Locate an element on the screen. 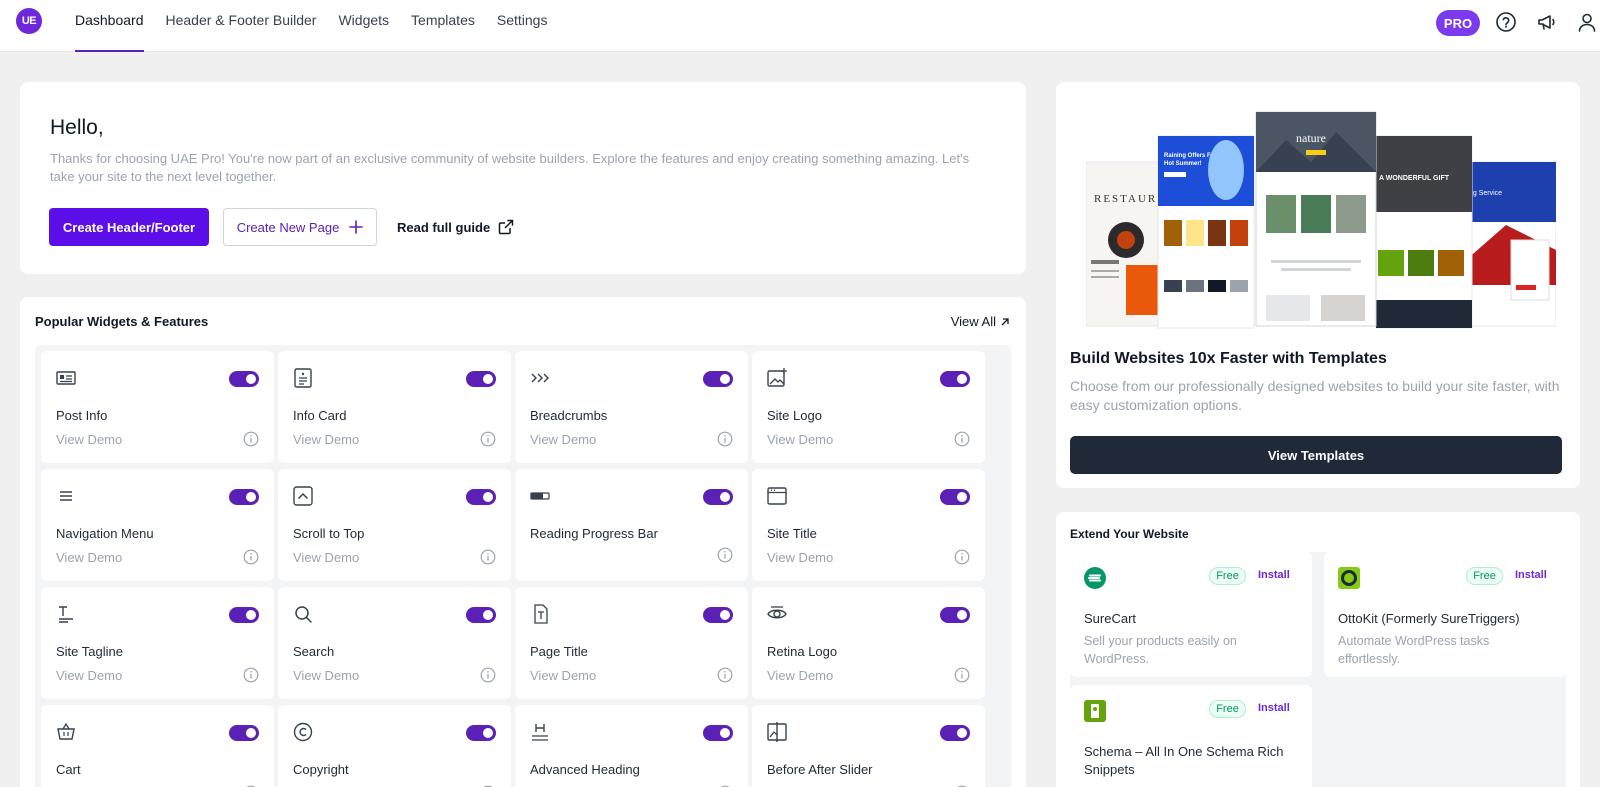 Image resolution: width=1600 pixels, height=787 pixels. view-all-link: View All is located at coordinates (980, 321).